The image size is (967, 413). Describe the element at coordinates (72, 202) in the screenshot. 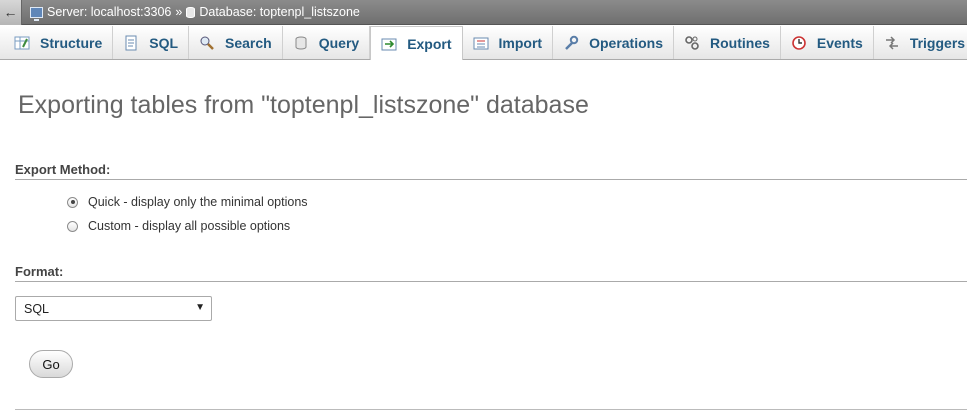

I see `quick-radio` at that location.